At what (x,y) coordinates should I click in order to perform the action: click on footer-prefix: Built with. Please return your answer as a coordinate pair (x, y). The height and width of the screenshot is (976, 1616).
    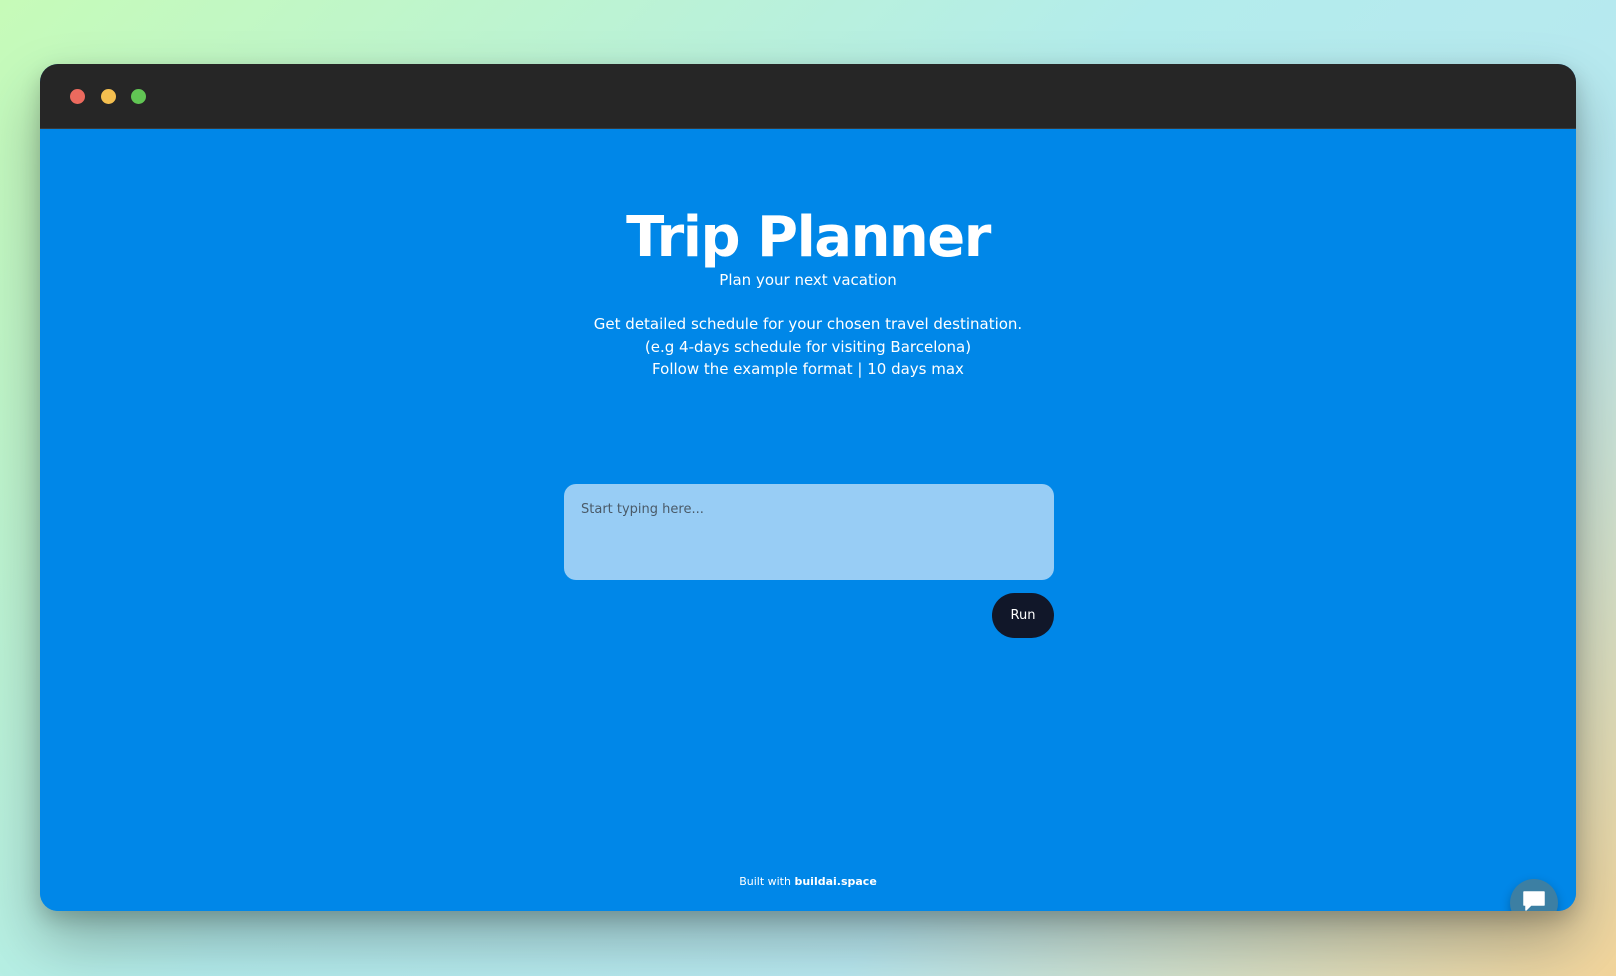
    Looking at the image, I should click on (767, 881).